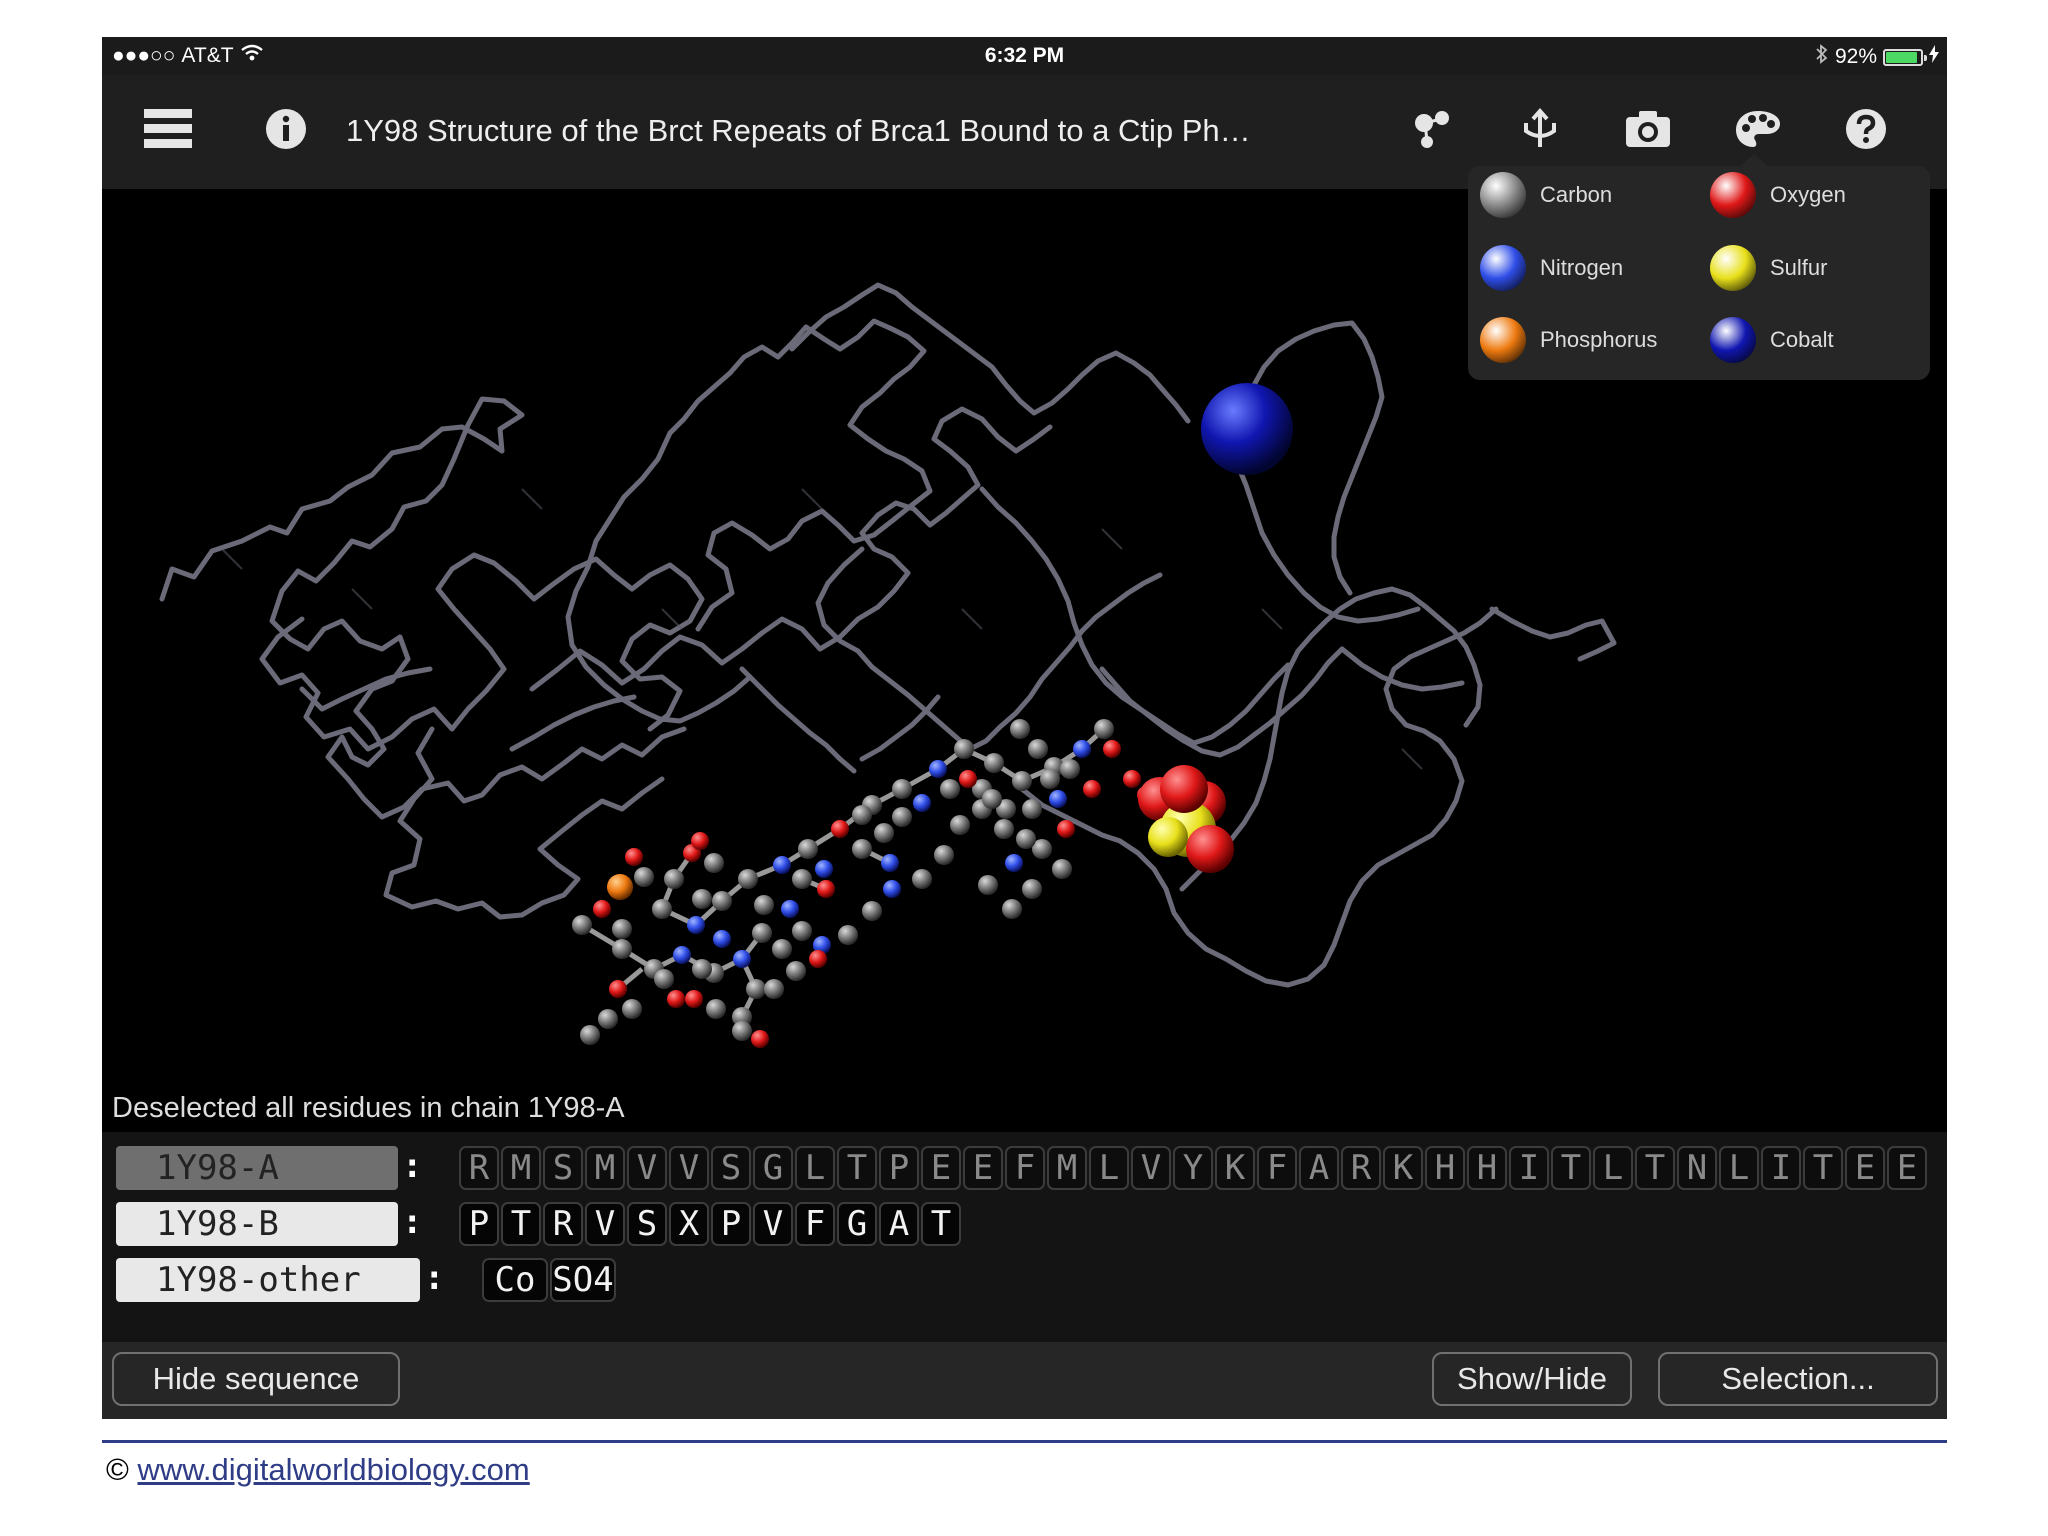  I want to click on chain-label-1y98-a: 1Y98-A, so click(257, 1168).